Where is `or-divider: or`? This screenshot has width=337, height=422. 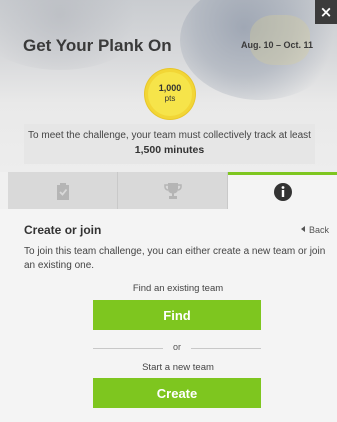
or-divider: or is located at coordinates (177, 348).